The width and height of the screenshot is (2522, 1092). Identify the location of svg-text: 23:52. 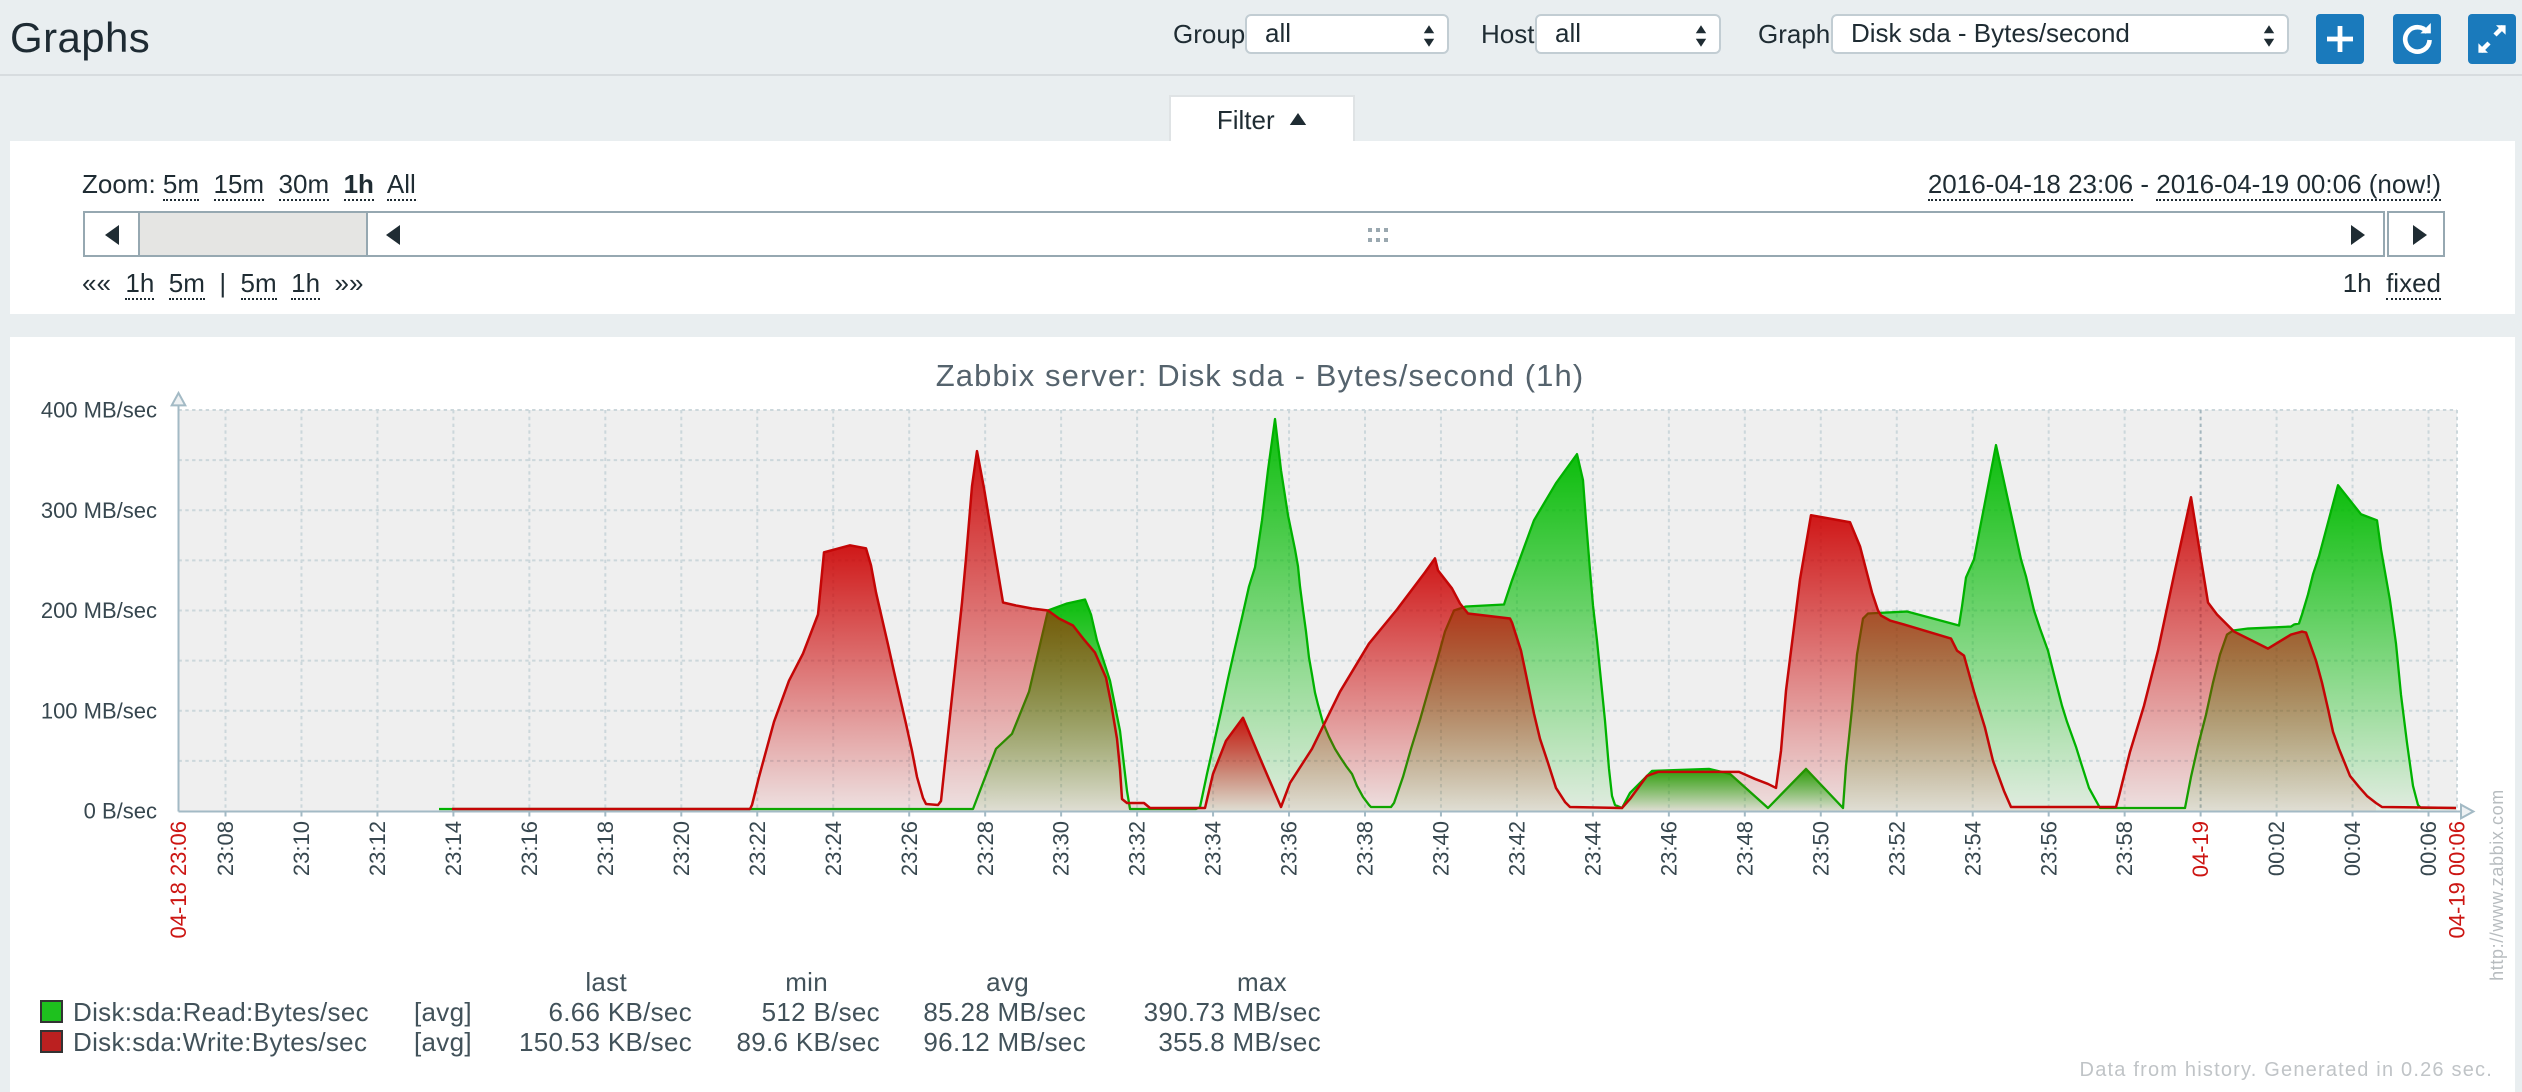
(1896, 848).